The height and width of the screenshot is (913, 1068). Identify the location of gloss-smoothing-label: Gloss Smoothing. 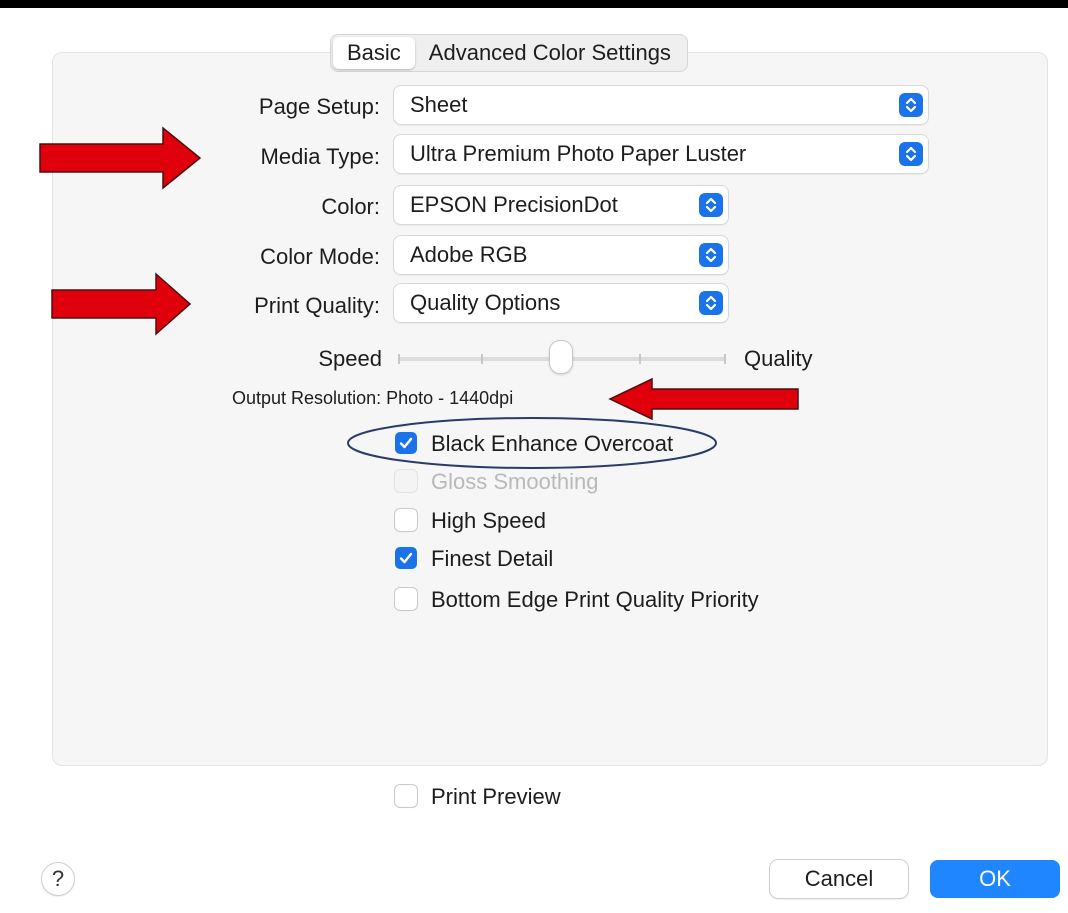
(515, 481).